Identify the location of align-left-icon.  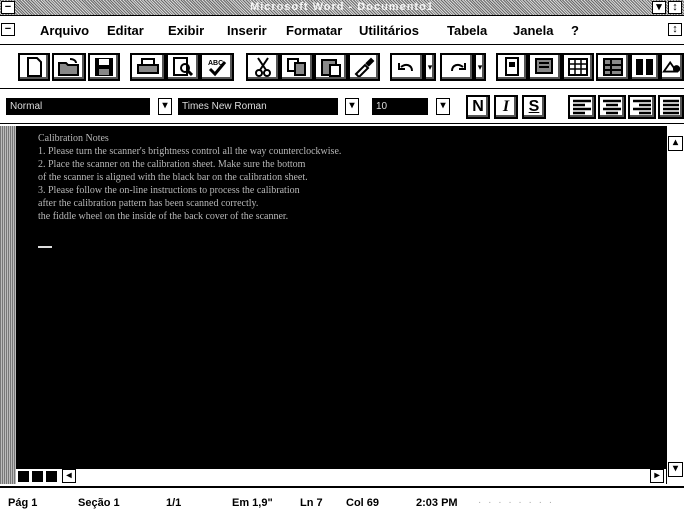
(582, 107).